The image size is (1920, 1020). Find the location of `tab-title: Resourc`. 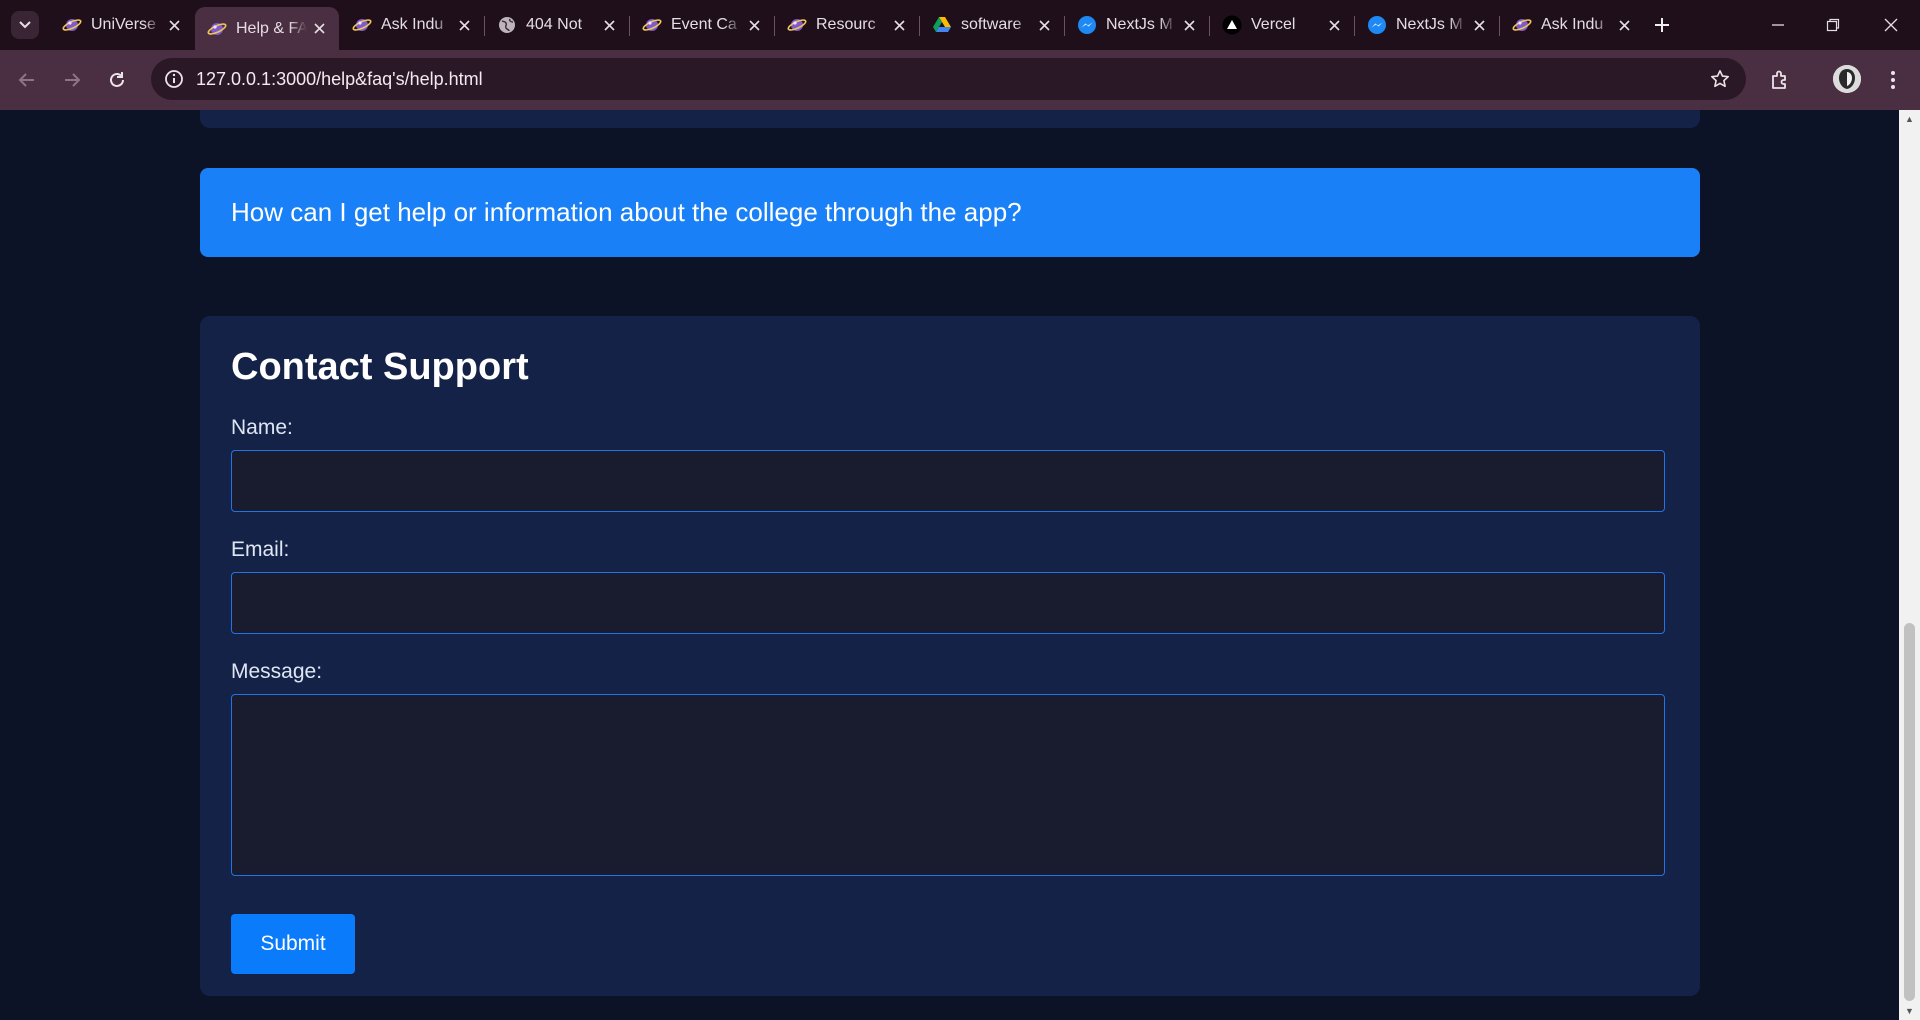

tab-title: Resourc is located at coordinates (846, 24).